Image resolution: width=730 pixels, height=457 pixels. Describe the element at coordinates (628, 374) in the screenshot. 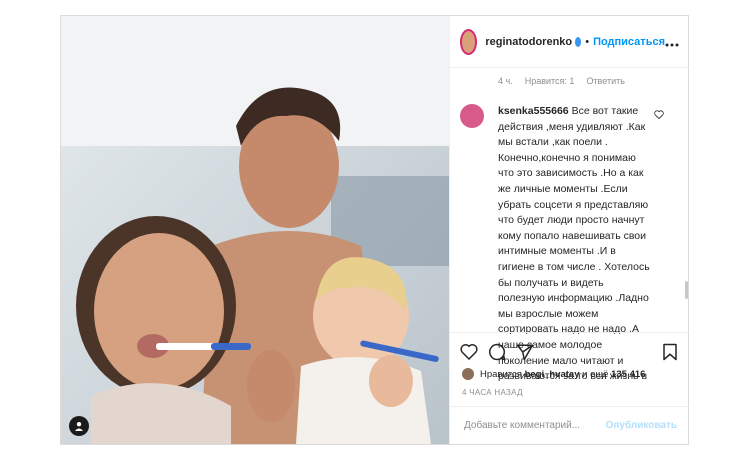

I see `likes-count: 135 416` at that location.